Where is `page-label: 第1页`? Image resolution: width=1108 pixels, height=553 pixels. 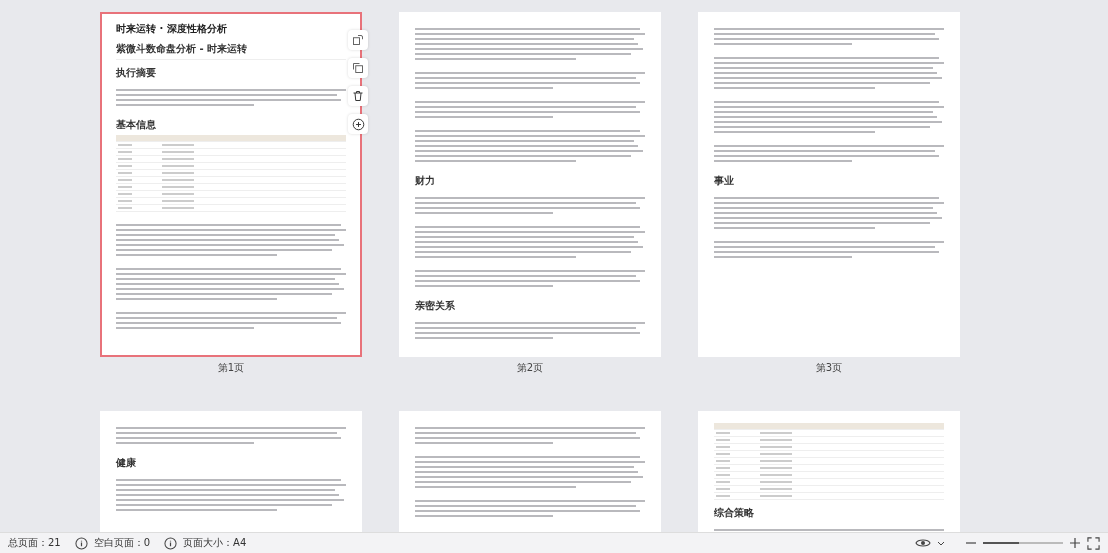
page-label: 第1页 is located at coordinates (231, 368).